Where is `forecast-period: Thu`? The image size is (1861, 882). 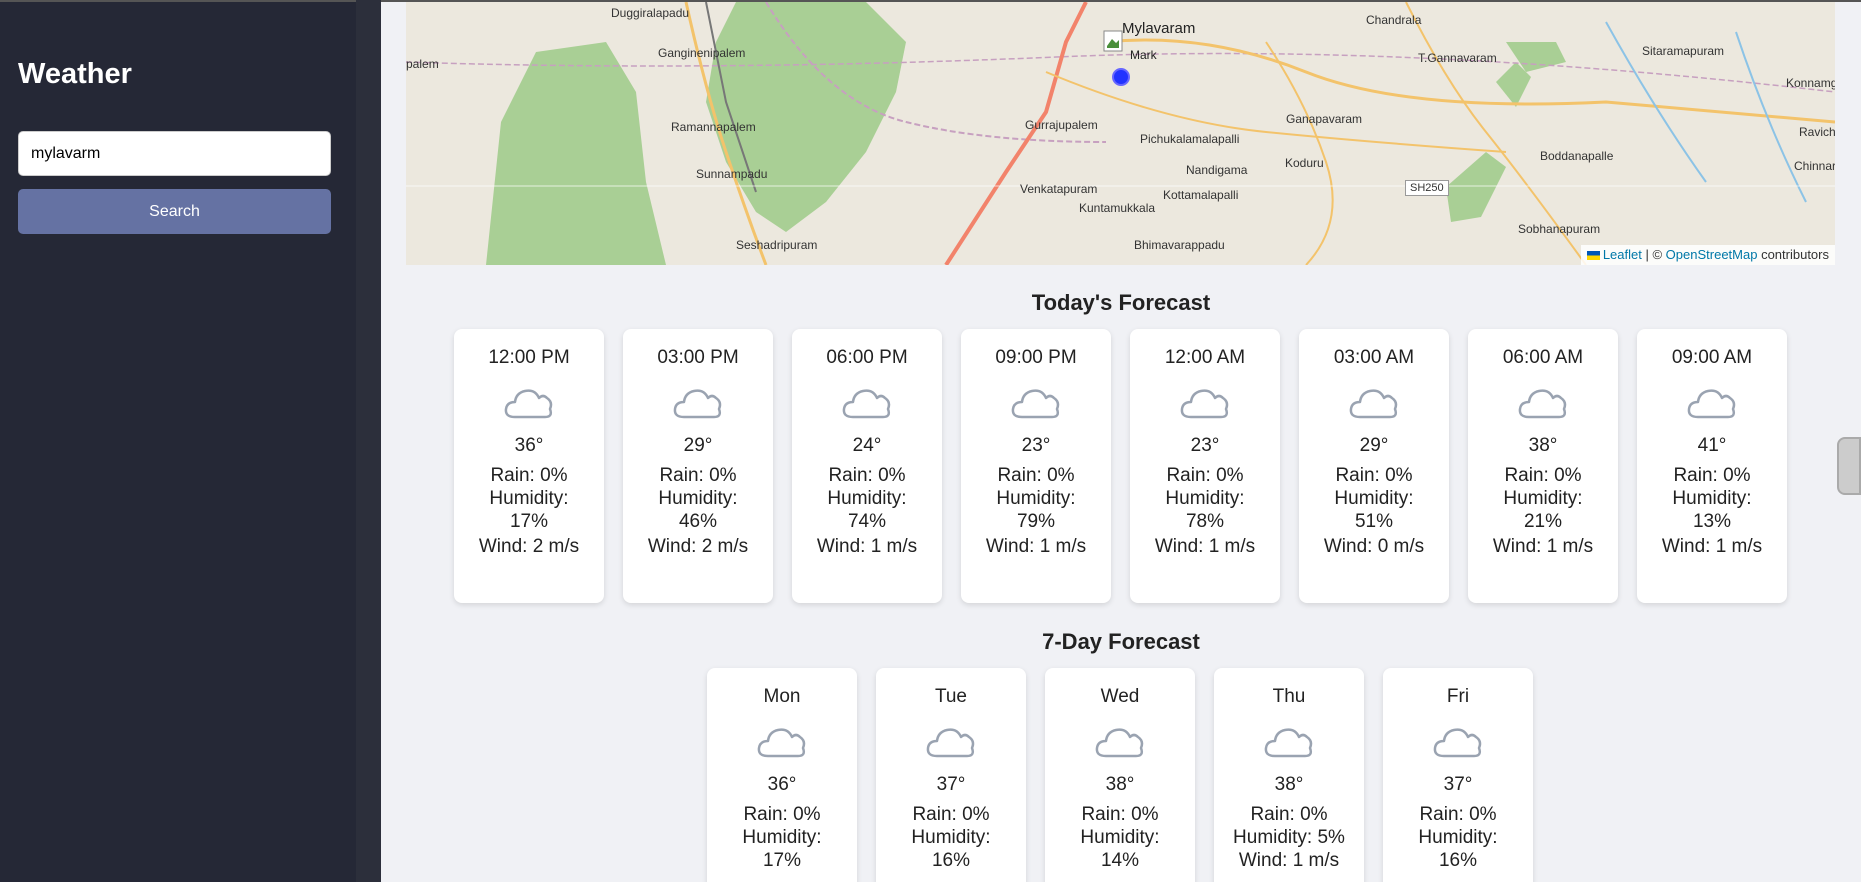 forecast-period: Thu is located at coordinates (1289, 696).